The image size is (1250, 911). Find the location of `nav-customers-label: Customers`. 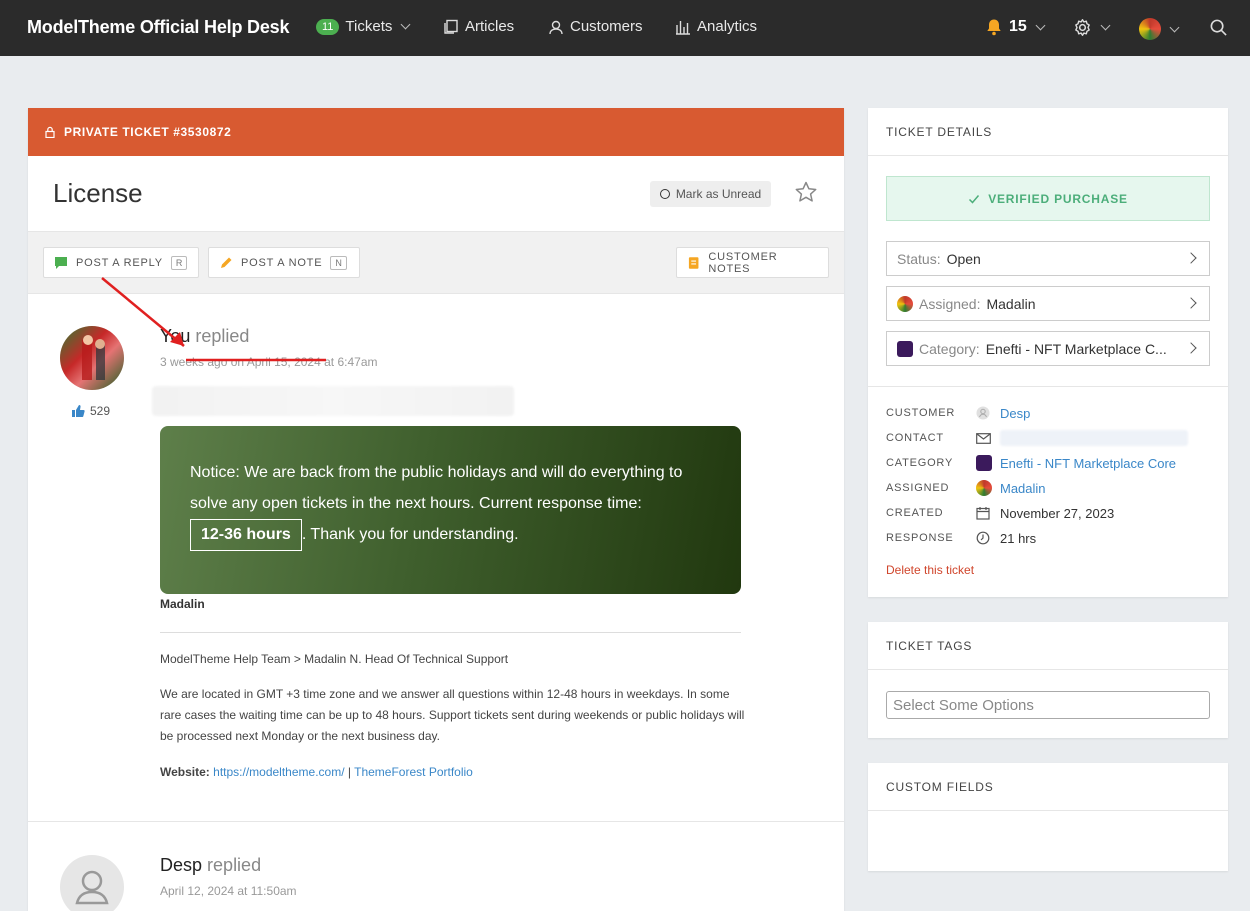

nav-customers-label: Customers is located at coordinates (606, 26).